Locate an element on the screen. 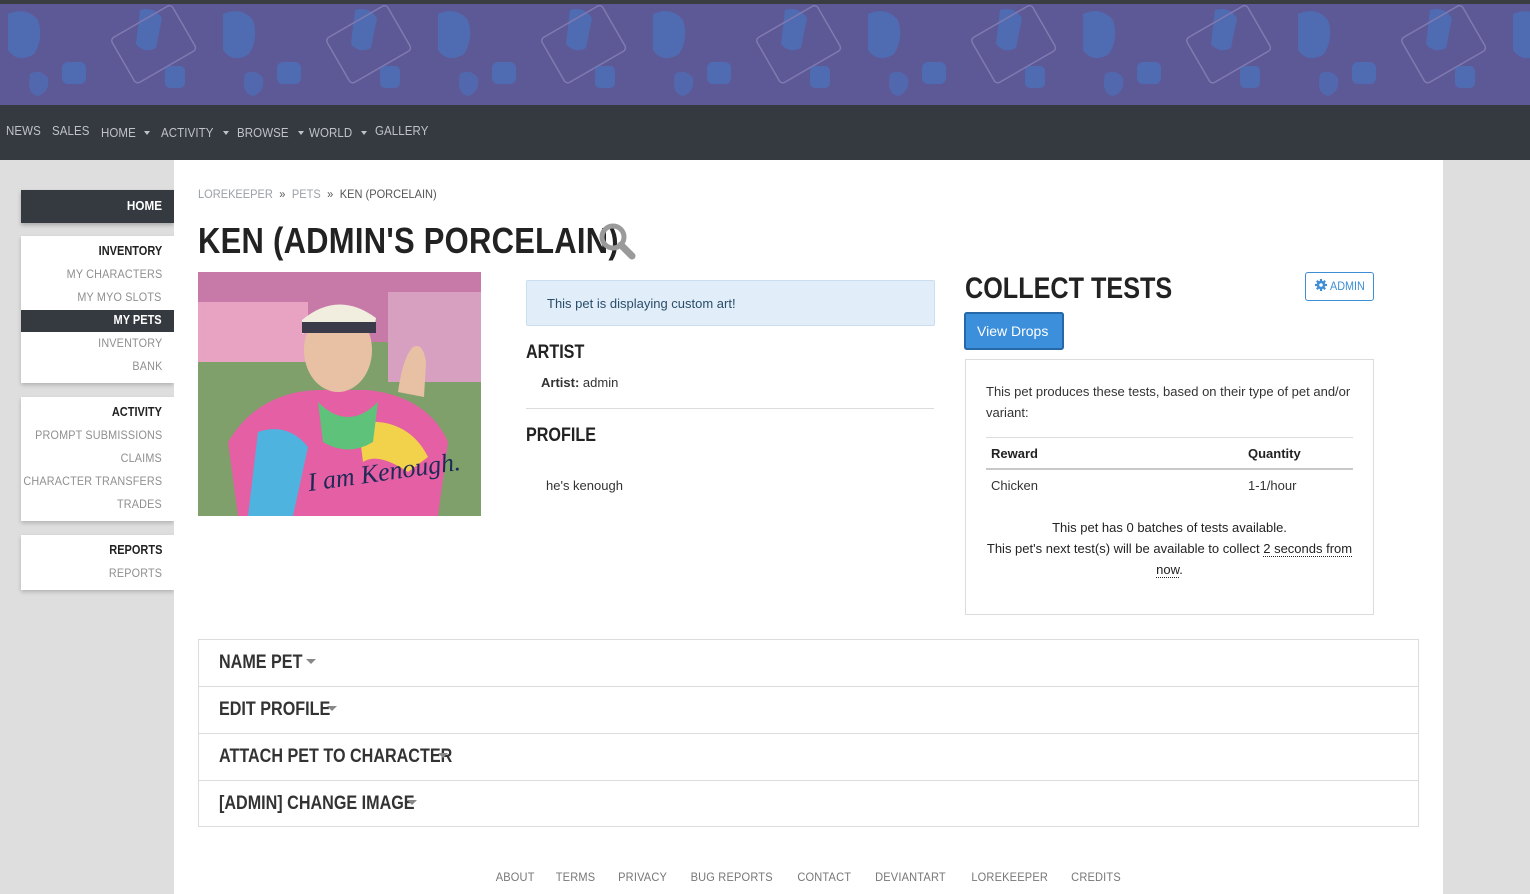 The image size is (1530, 894). table-header-reward: Reward is located at coordinates (1014, 453).